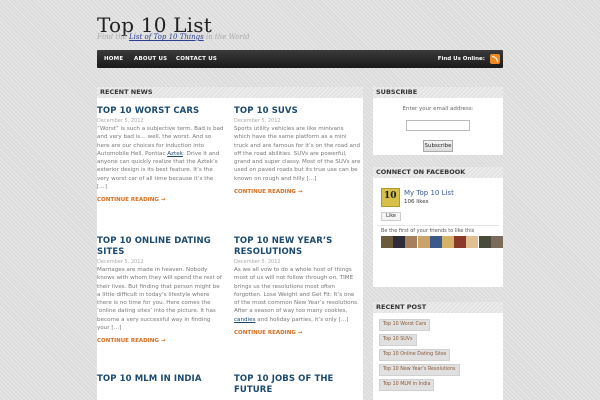  What do you see at coordinates (302, 319) in the screenshot?
I see `excerpt-text: and holiday parties, it’s only […]` at bounding box center [302, 319].